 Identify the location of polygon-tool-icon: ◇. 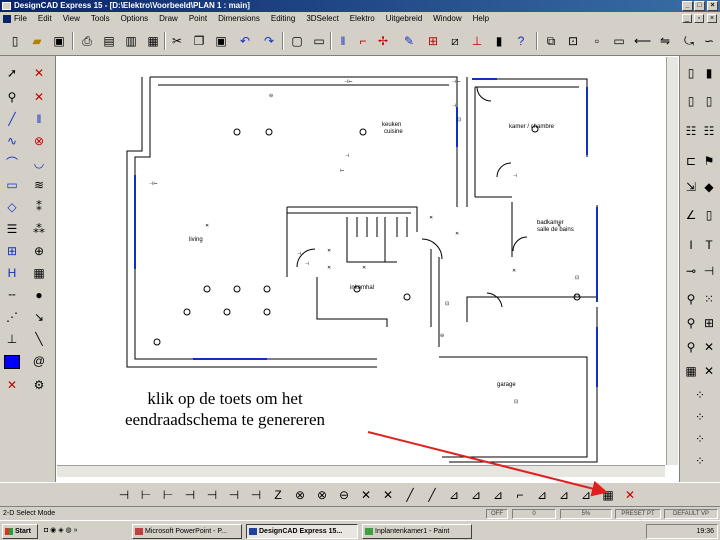
(12, 207).